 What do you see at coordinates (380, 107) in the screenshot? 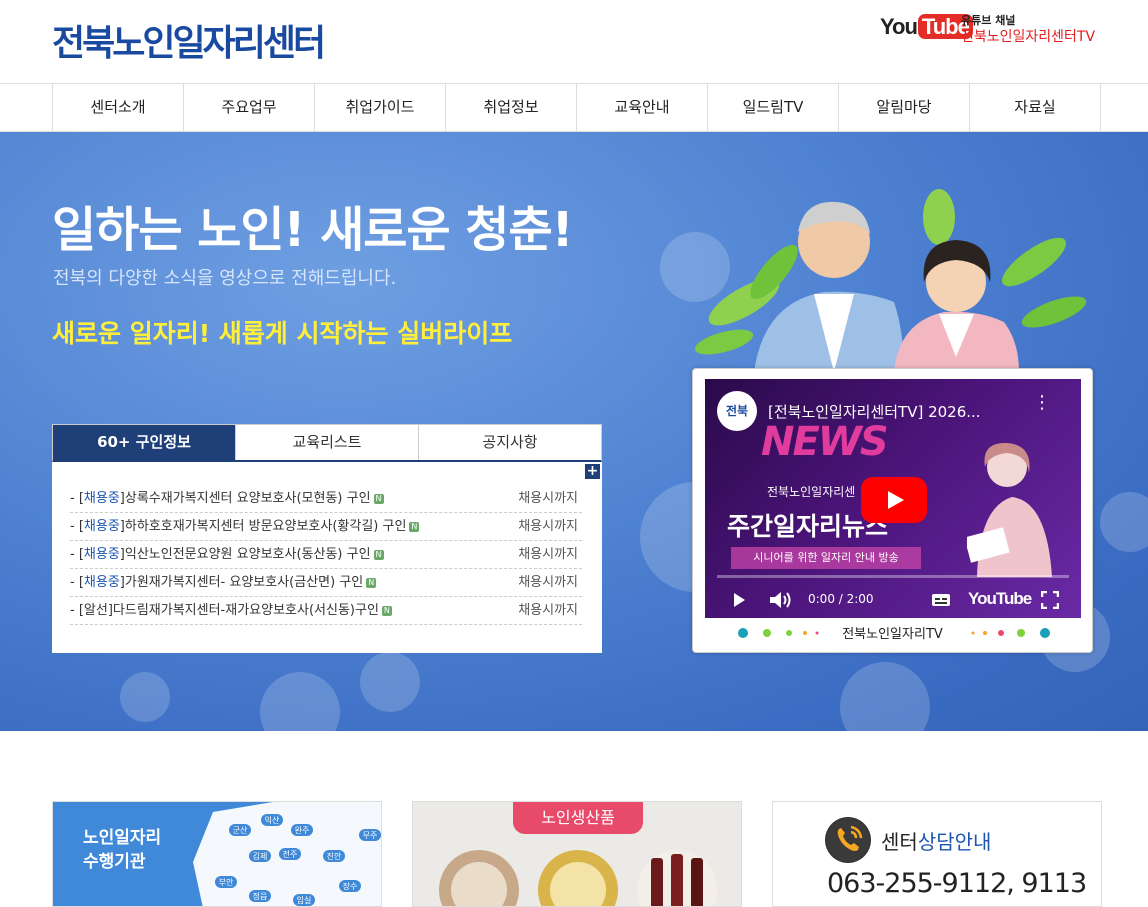
I see `nav-item-job-guide: 취업가이드` at bounding box center [380, 107].